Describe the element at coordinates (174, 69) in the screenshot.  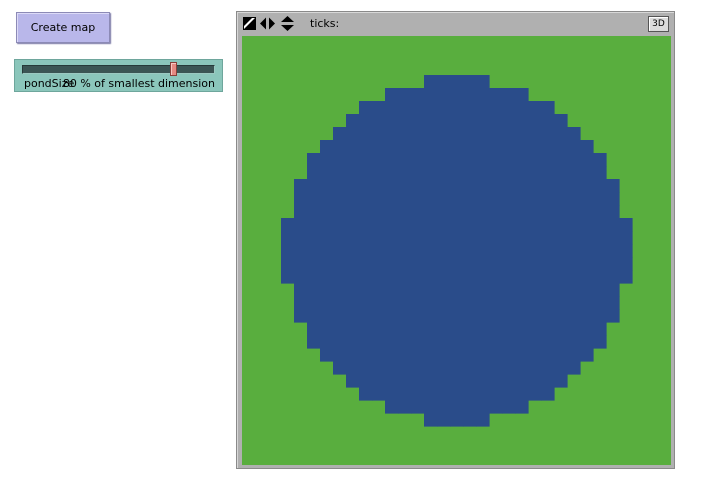
I see `slider-thumb` at that location.